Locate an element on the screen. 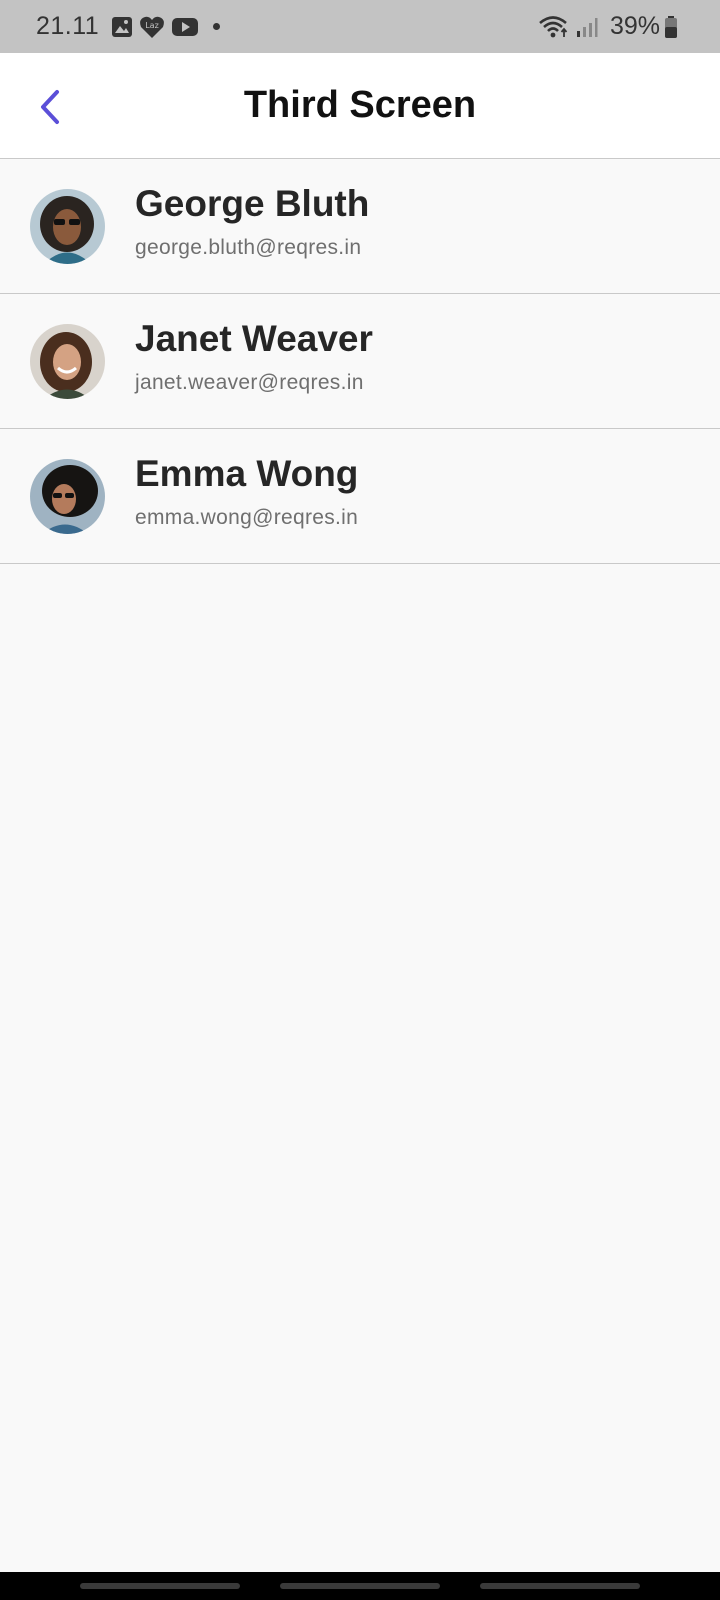  user-email: janet.weaver@reqres.in is located at coordinates (249, 382).